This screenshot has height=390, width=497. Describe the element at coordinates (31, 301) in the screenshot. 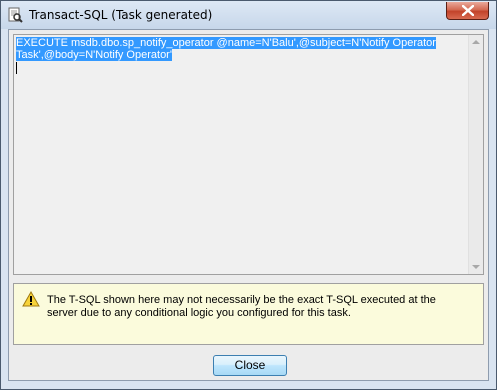

I see `warning-icon` at that location.